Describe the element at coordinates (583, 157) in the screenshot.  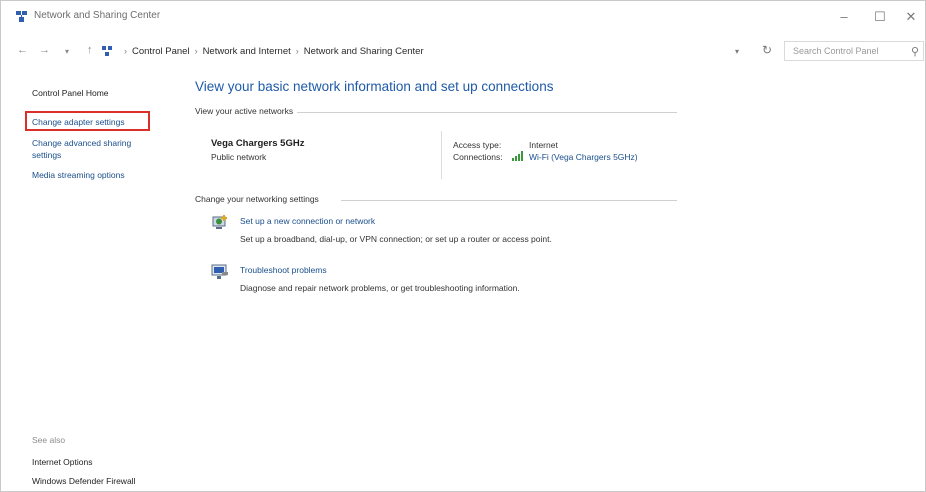
I see `wifi-connection-link: Wi-Fi (Vega Chargers 5GHz)` at that location.